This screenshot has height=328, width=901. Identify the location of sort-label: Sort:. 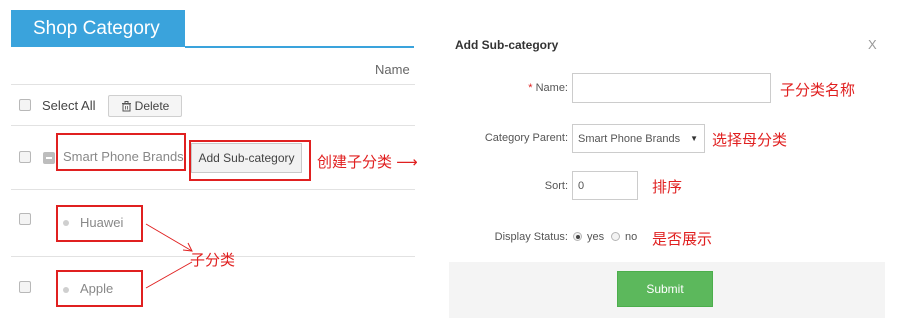
(556, 186).